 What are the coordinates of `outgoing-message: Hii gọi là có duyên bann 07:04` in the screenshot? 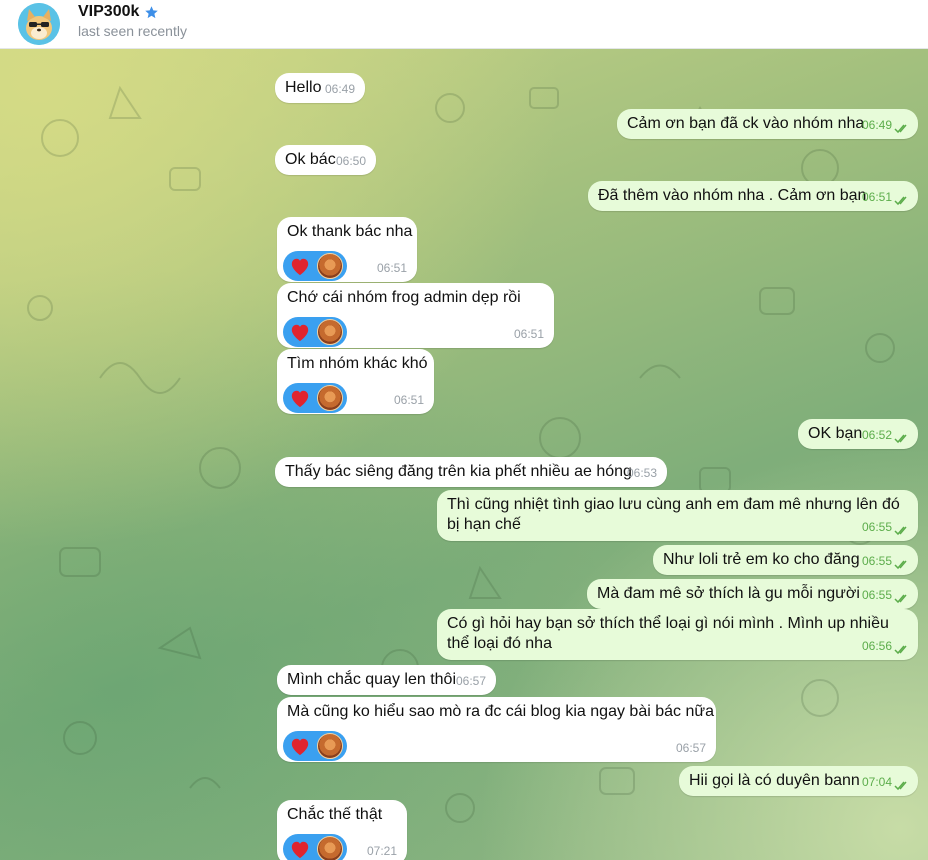 It's located at (798, 781).